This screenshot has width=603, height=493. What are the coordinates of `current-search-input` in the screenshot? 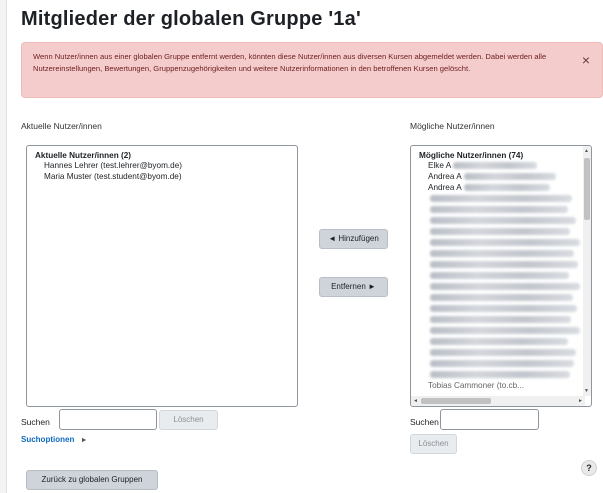 It's located at (108, 419).